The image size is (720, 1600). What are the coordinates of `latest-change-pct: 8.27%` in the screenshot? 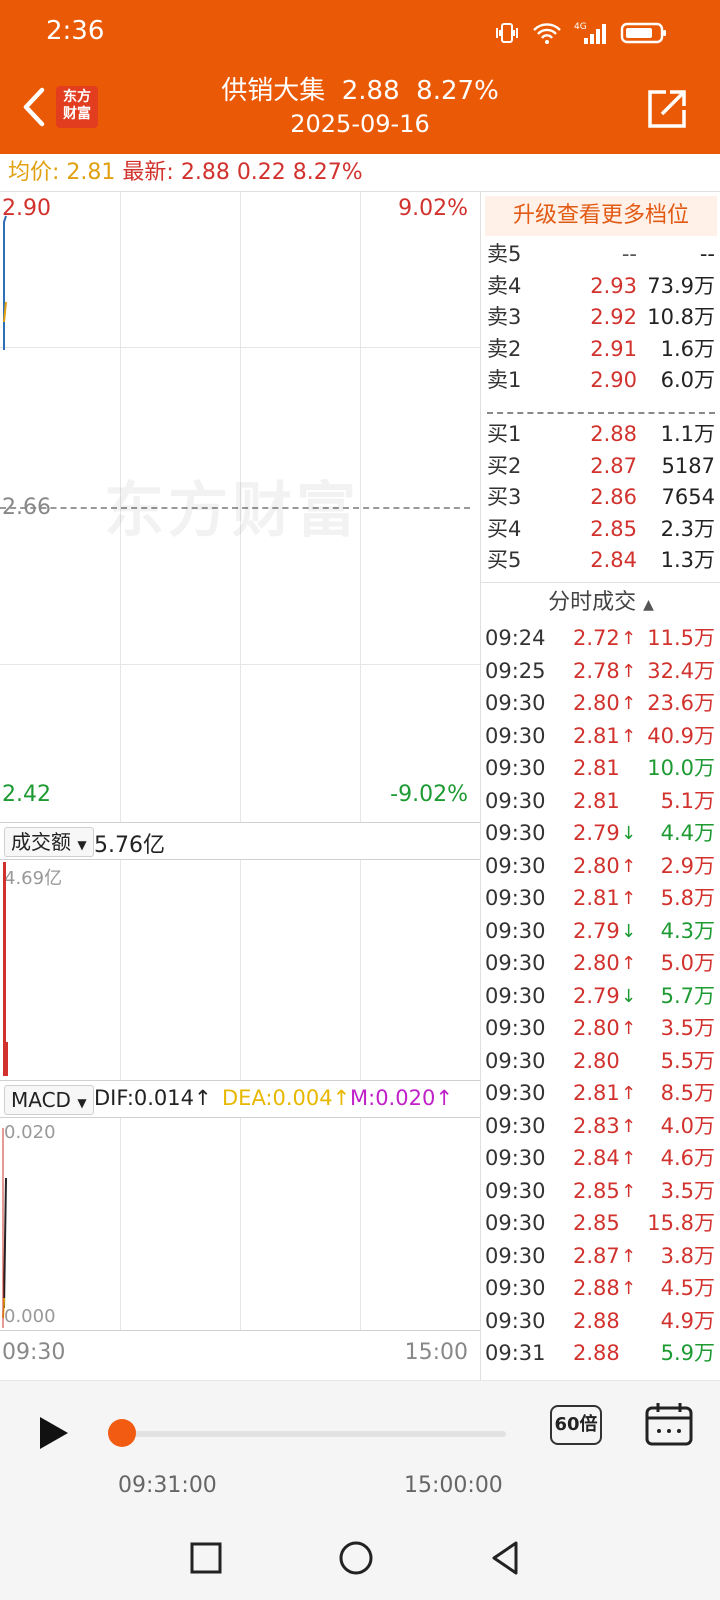 It's located at (327, 172).